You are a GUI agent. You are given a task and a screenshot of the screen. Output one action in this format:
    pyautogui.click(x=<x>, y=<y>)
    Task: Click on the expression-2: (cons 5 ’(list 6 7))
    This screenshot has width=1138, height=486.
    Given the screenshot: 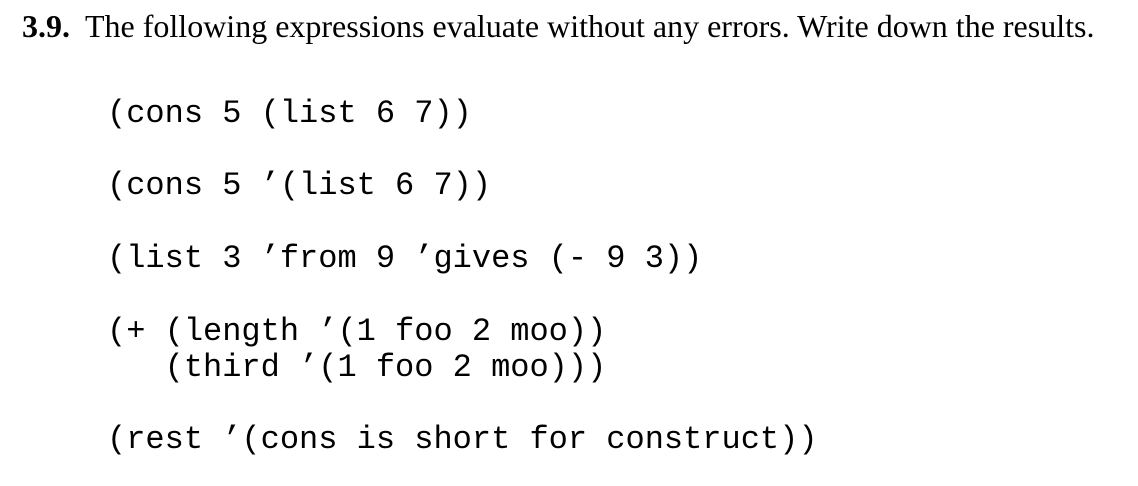 What is the action you would take?
    pyautogui.click(x=299, y=185)
    